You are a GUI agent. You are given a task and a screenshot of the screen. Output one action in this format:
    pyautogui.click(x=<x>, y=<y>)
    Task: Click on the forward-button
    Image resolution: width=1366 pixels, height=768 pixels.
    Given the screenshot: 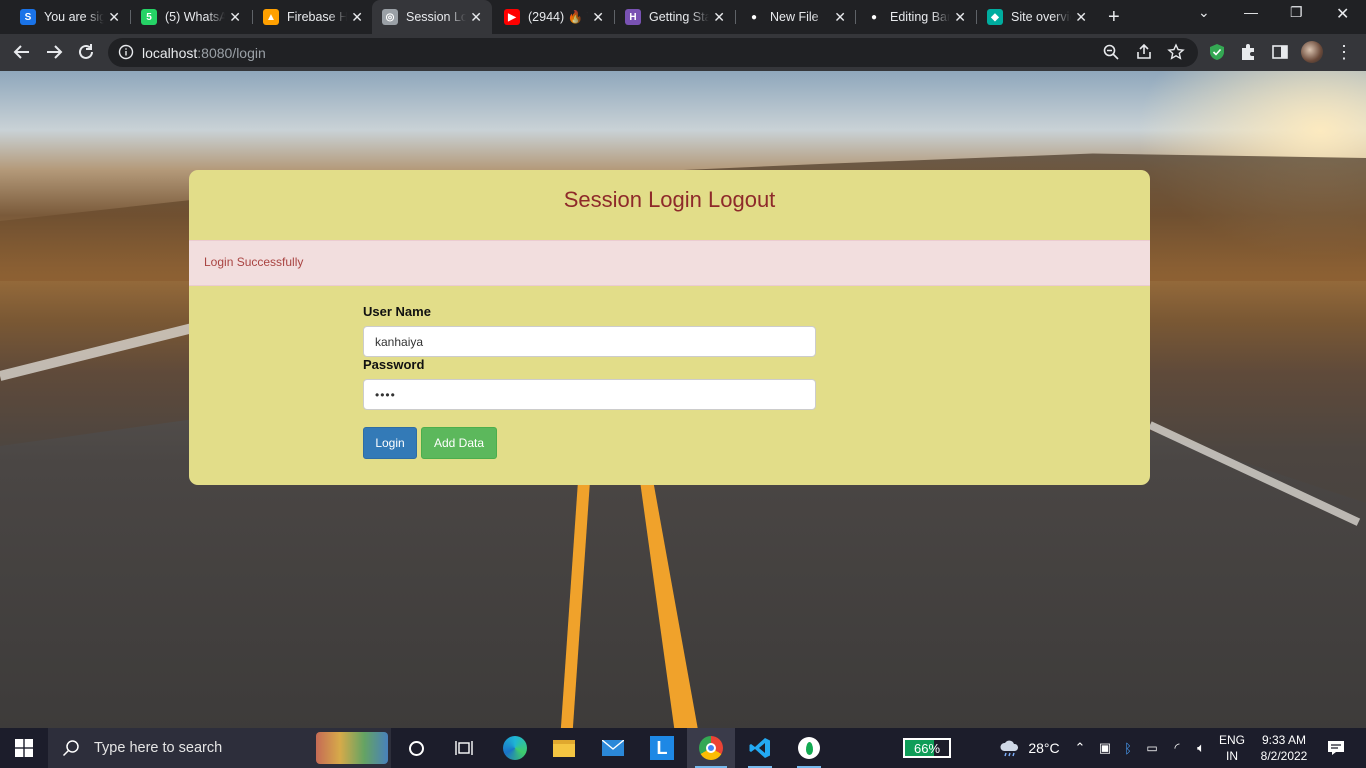 What is the action you would take?
    pyautogui.click(x=54, y=52)
    